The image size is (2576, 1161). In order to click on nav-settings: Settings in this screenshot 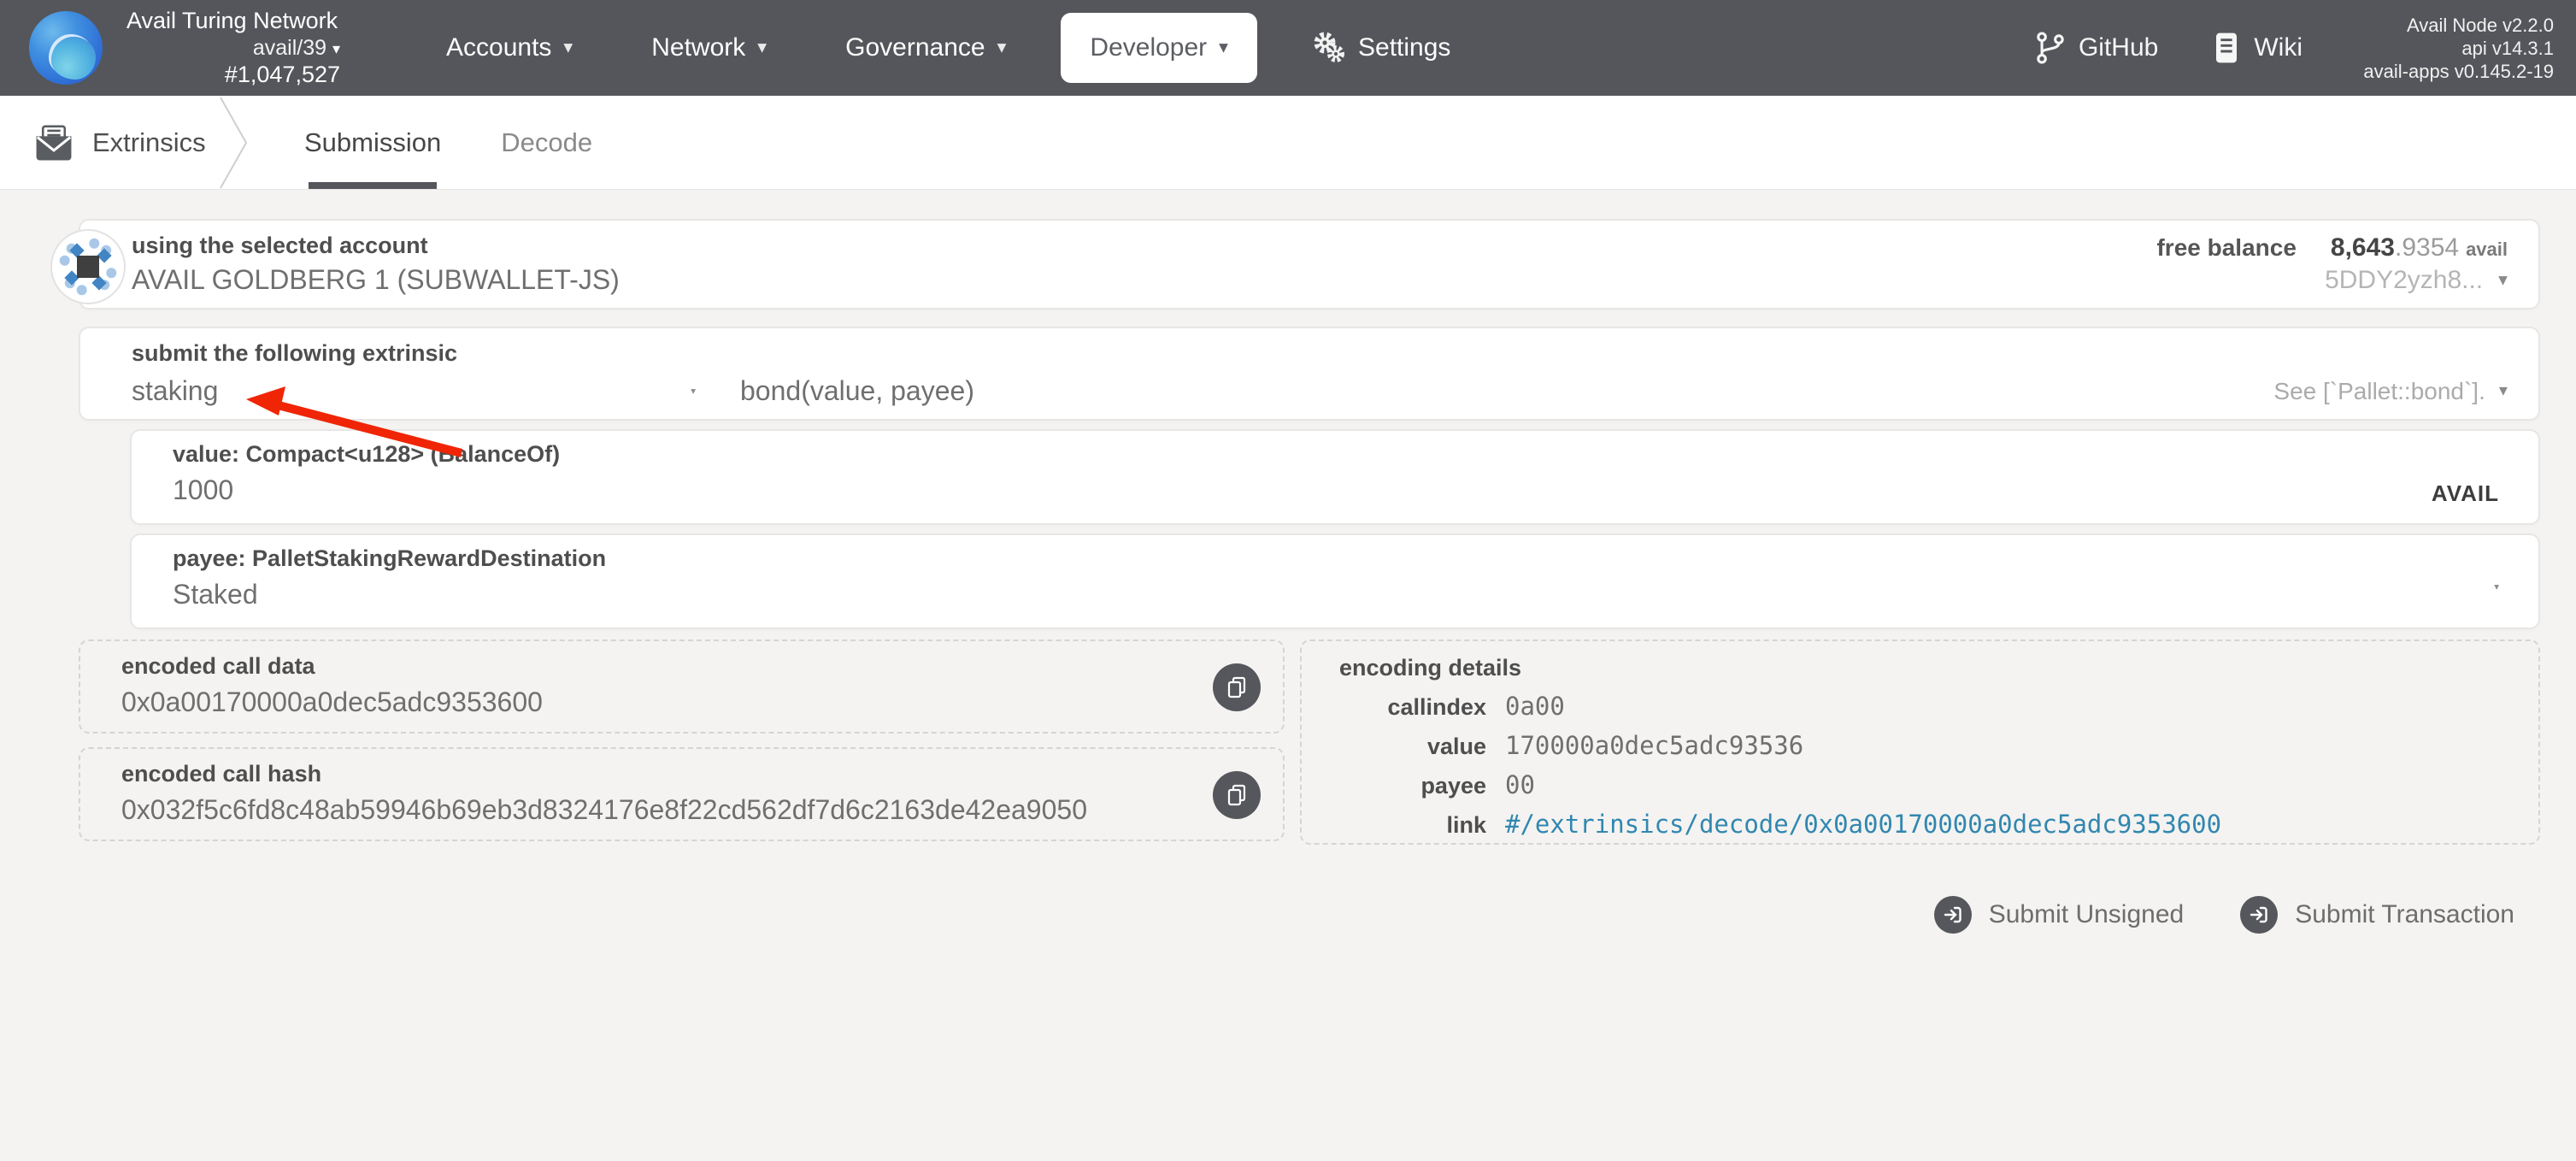, I will do `click(1381, 48)`.